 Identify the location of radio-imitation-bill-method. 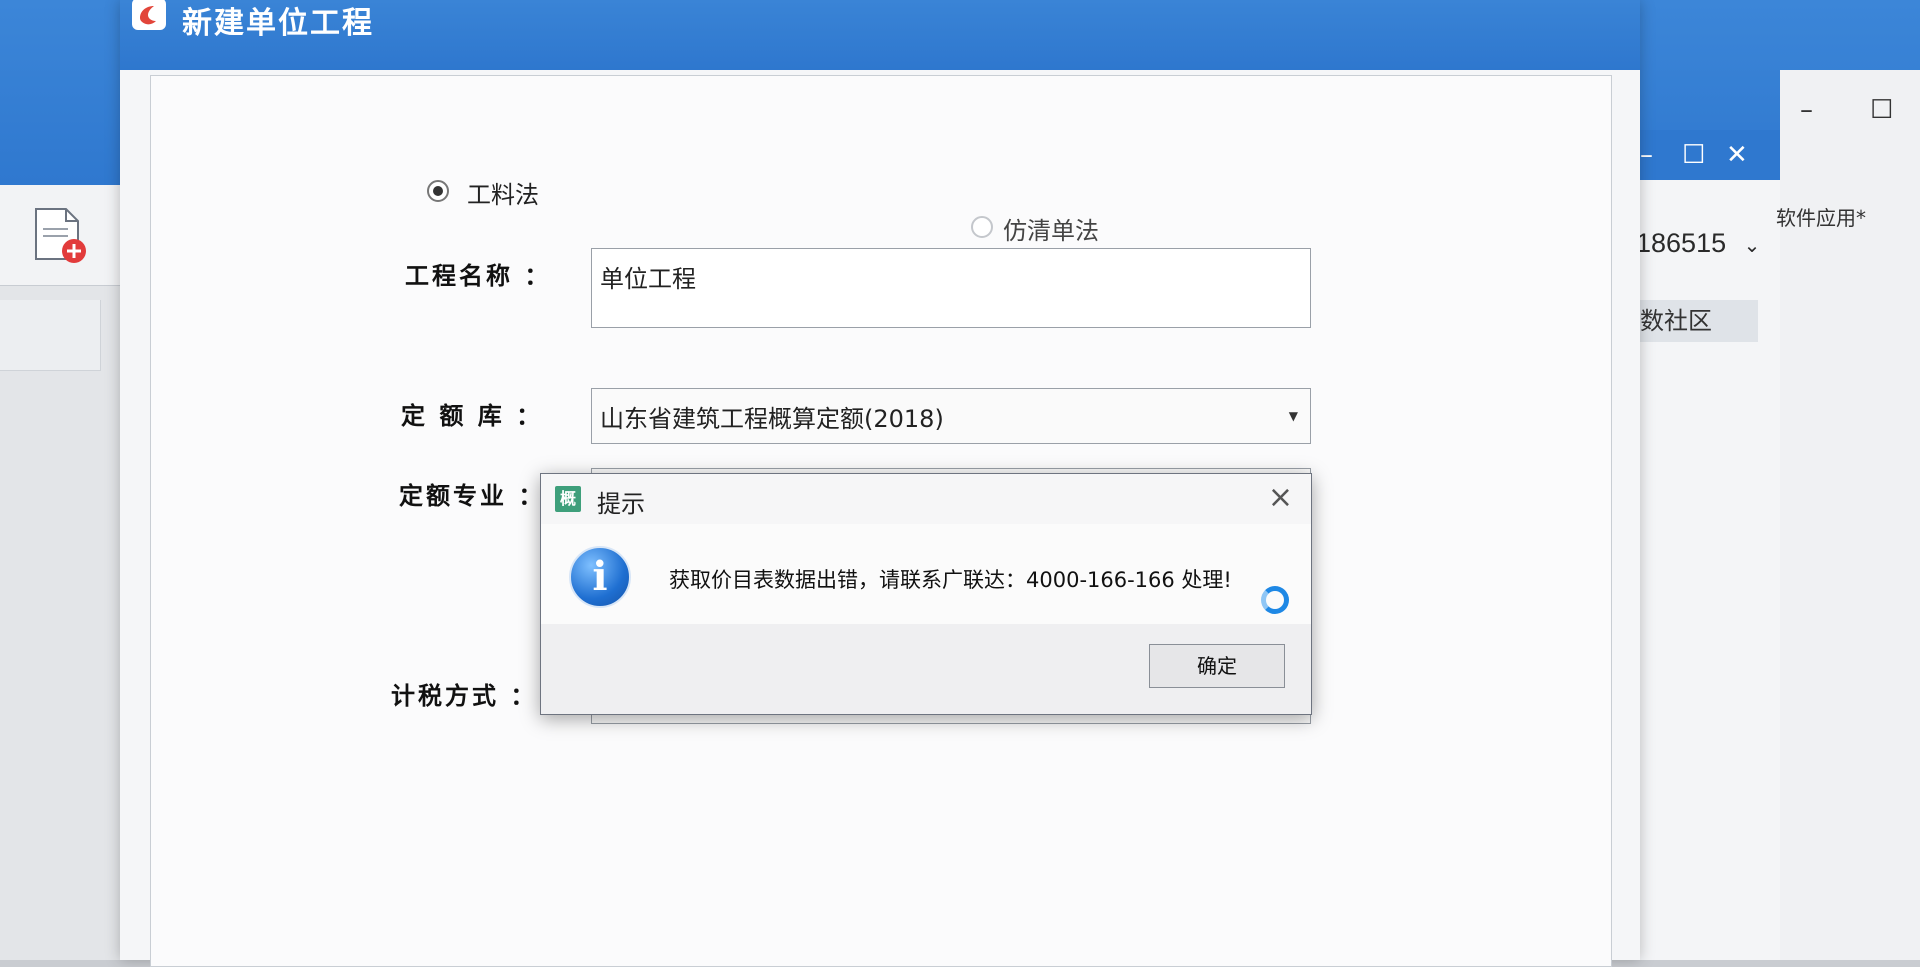
(982, 227).